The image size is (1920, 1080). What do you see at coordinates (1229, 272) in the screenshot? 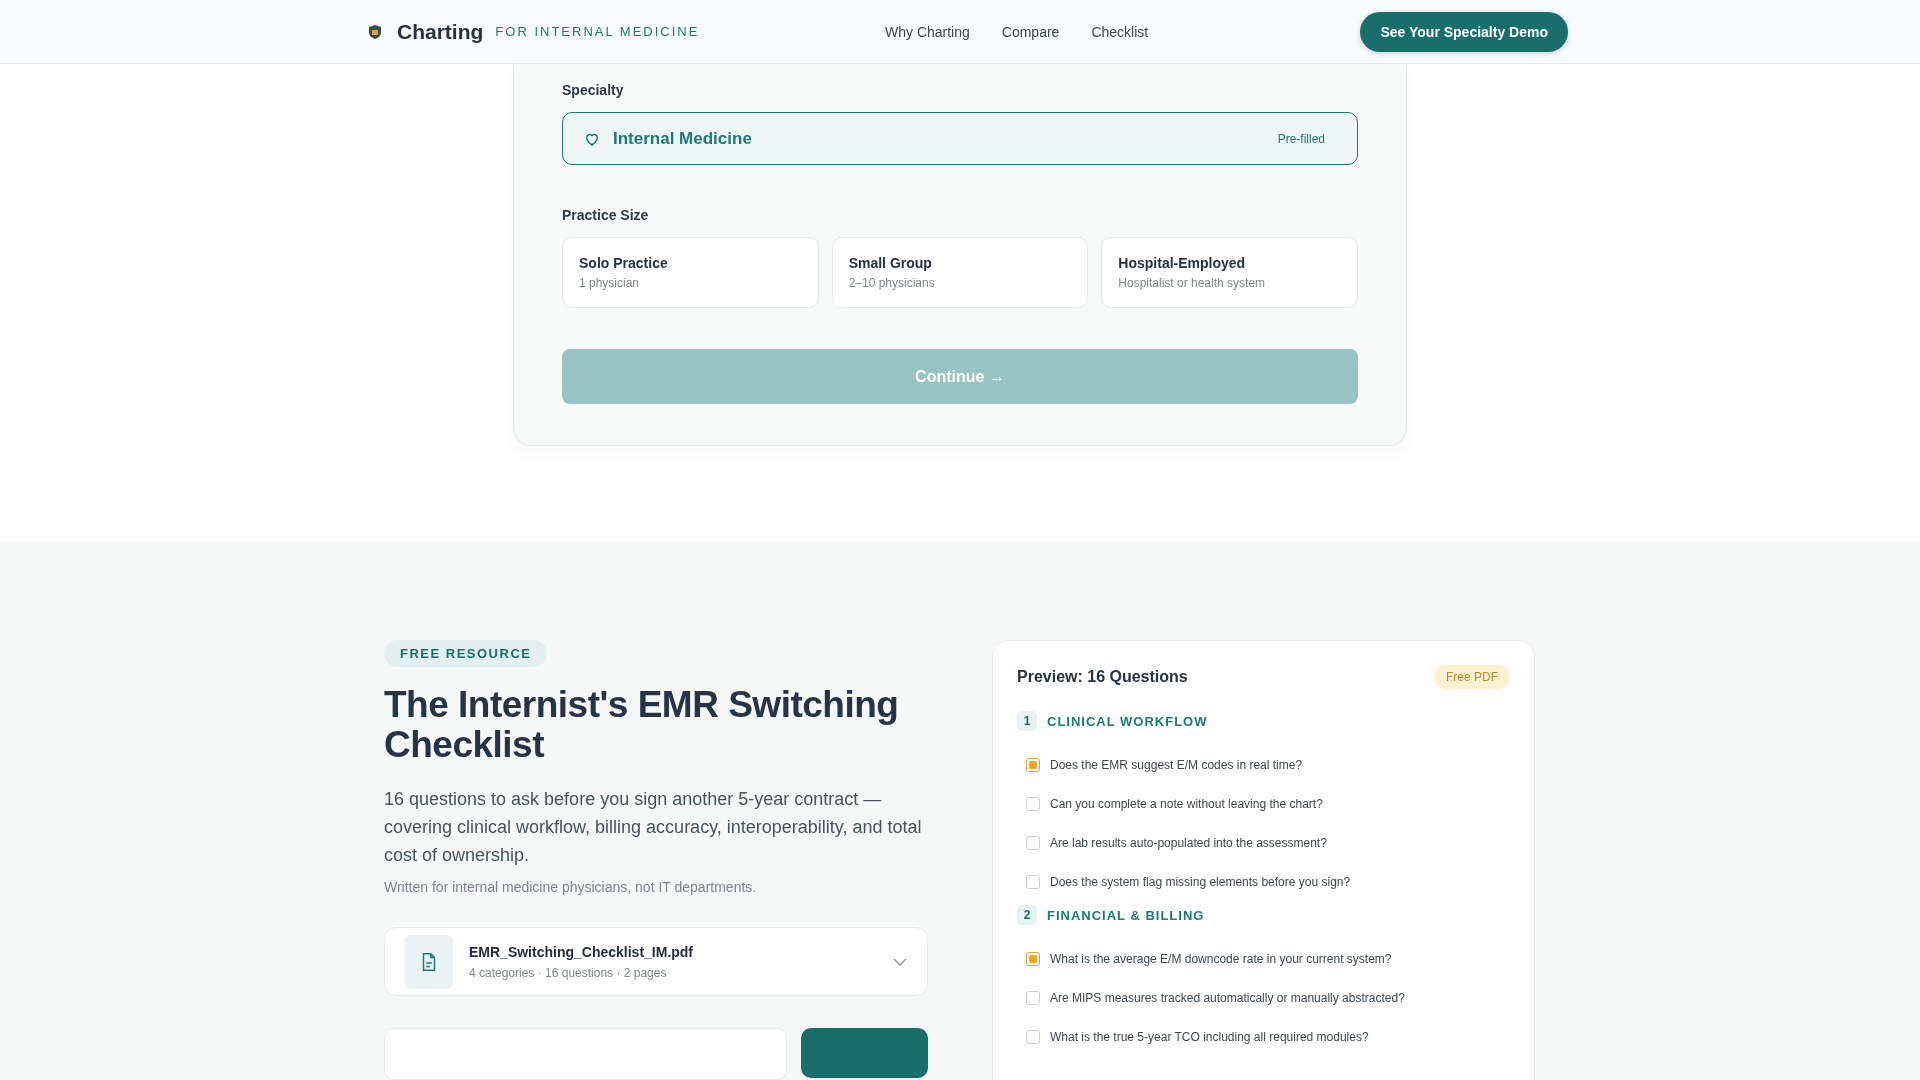
I see `practice-size-option: Hospital-Employed Hospitalist or health system` at bounding box center [1229, 272].